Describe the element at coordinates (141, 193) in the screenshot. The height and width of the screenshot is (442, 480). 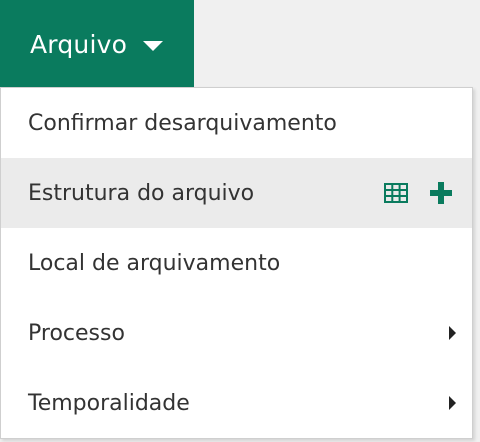
I see `menu-item-label: Estrutura do arquivo` at that location.